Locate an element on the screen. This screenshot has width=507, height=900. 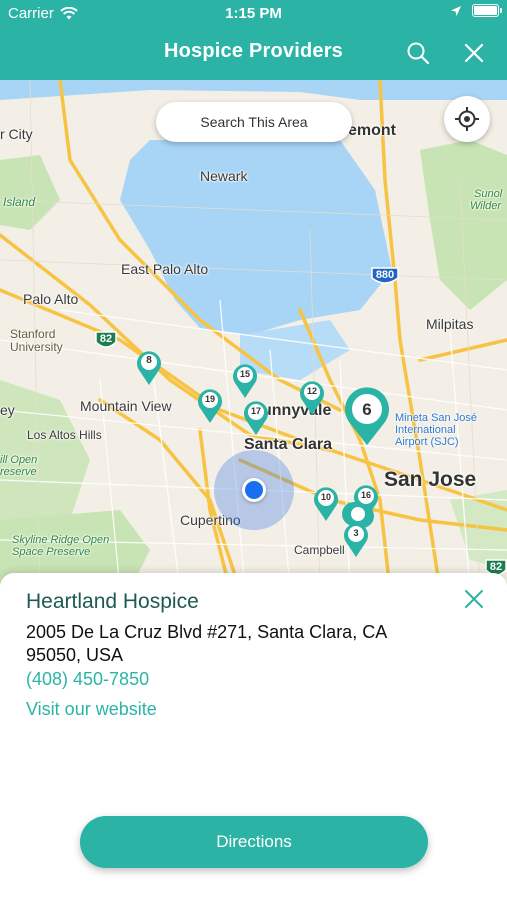
sheet-close-button is located at coordinates (474, 599).